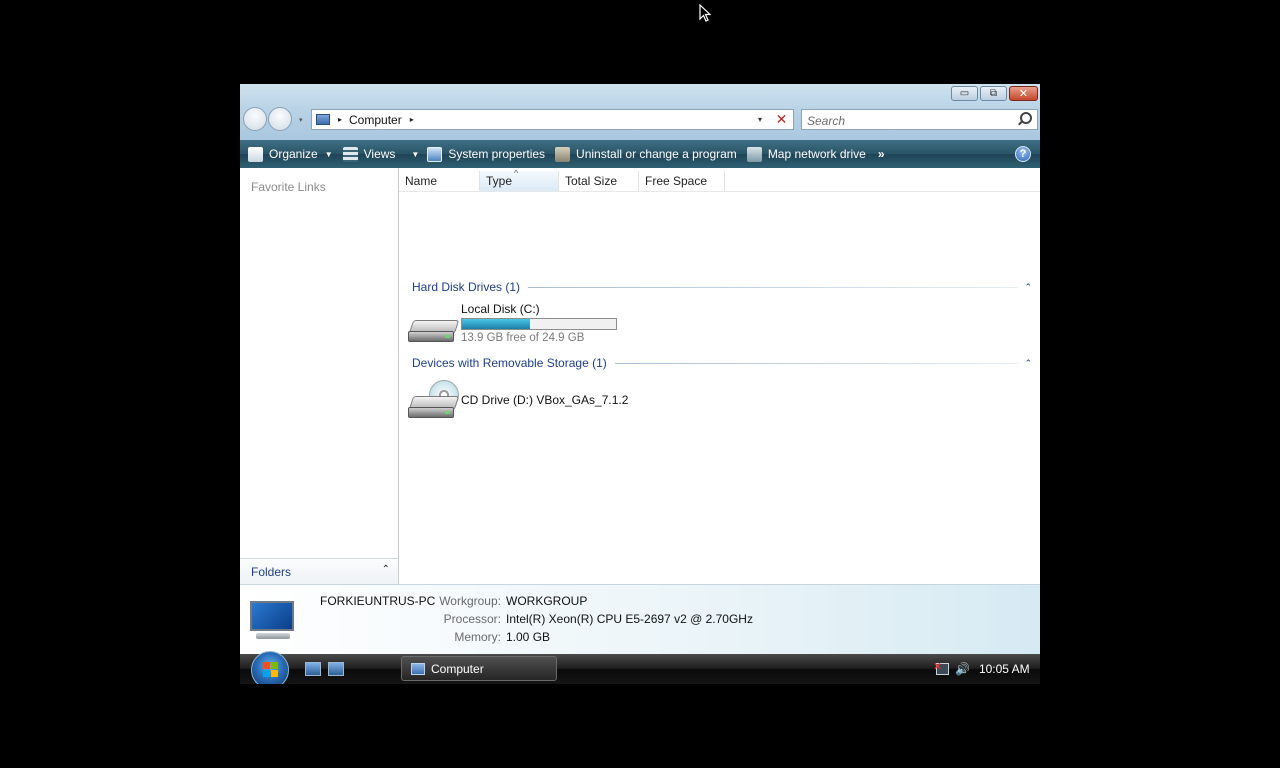  What do you see at coordinates (470, 601) in the screenshot?
I see `workgroup-label: Workgroup:` at bounding box center [470, 601].